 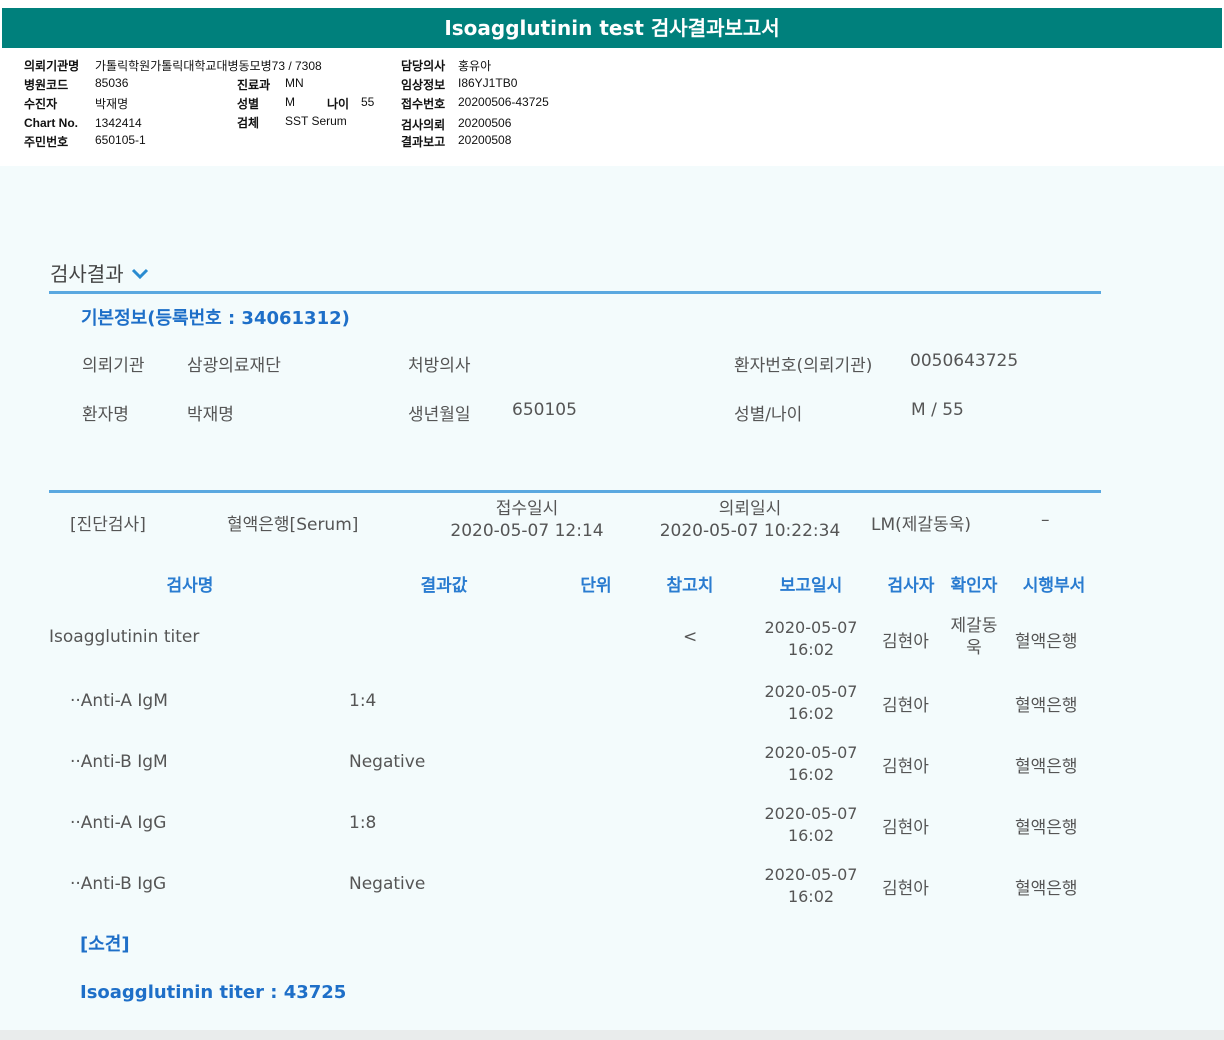 I want to click on header-label: 수진자, so click(x=41, y=104).